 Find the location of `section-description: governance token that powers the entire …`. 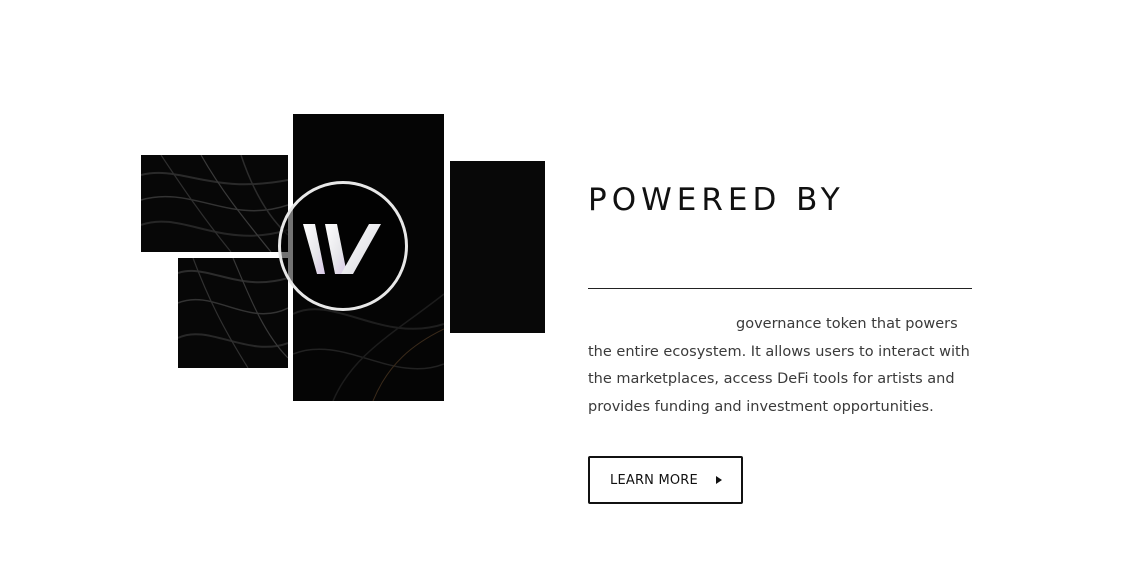

section-description: governance token that powers the entire … is located at coordinates (783, 366).